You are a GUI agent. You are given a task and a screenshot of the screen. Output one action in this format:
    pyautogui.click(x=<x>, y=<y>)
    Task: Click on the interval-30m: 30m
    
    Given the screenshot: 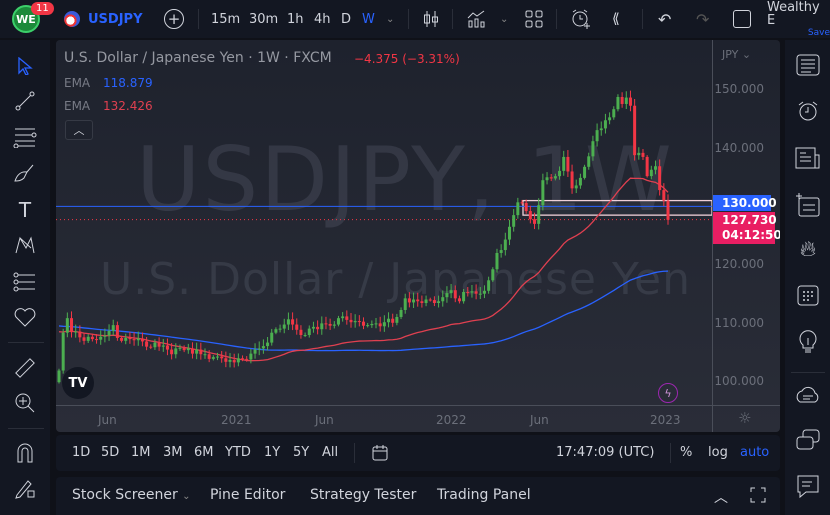 What is the action you would take?
    pyautogui.click(x=263, y=19)
    